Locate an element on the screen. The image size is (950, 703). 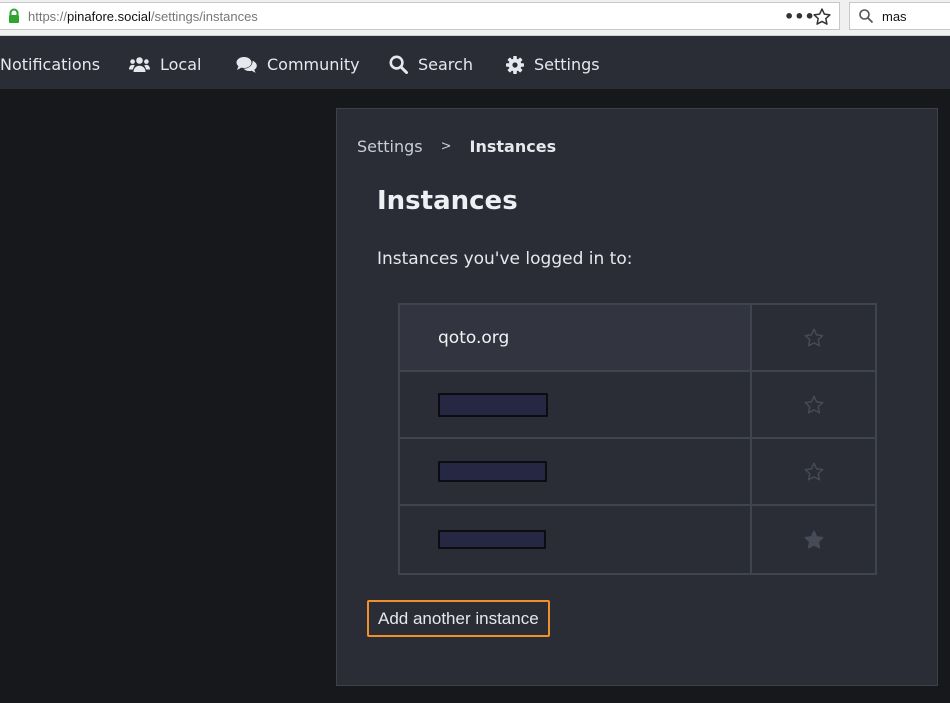
bookmark-star-icon is located at coordinates (822, 17).